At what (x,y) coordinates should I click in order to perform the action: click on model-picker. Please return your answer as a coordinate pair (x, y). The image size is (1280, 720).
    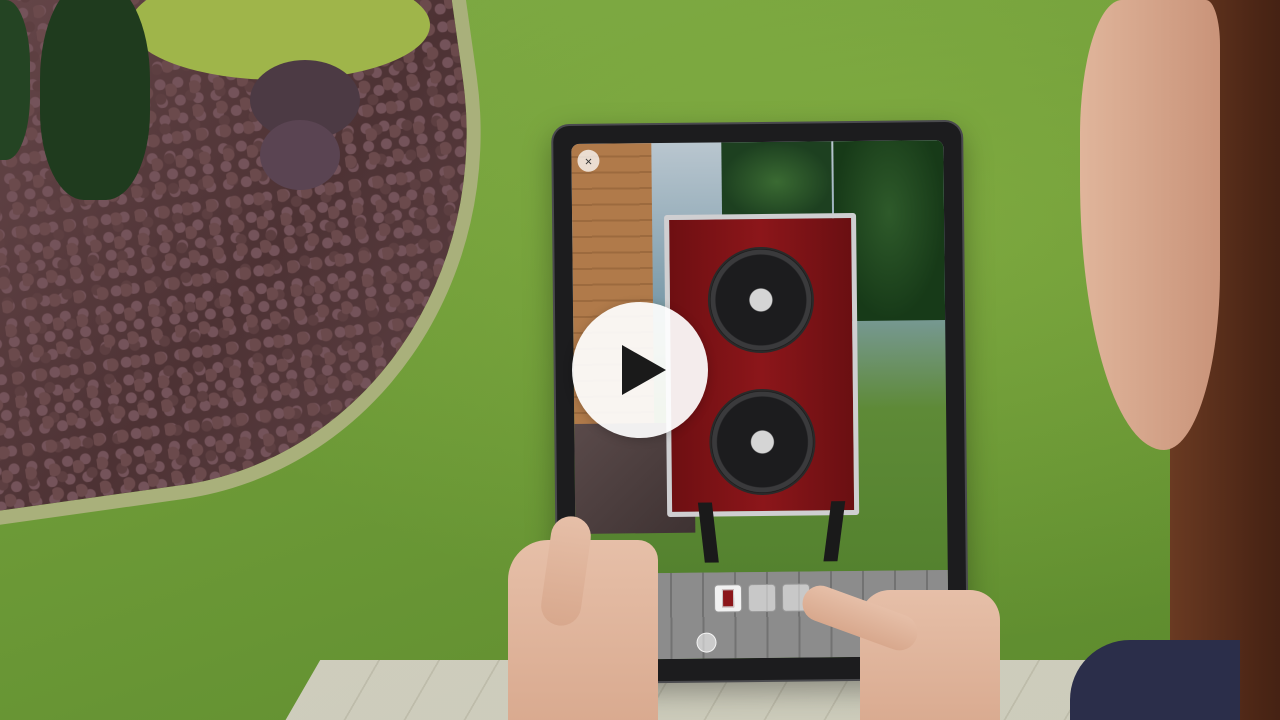
    Looking at the image, I should click on (762, 598).